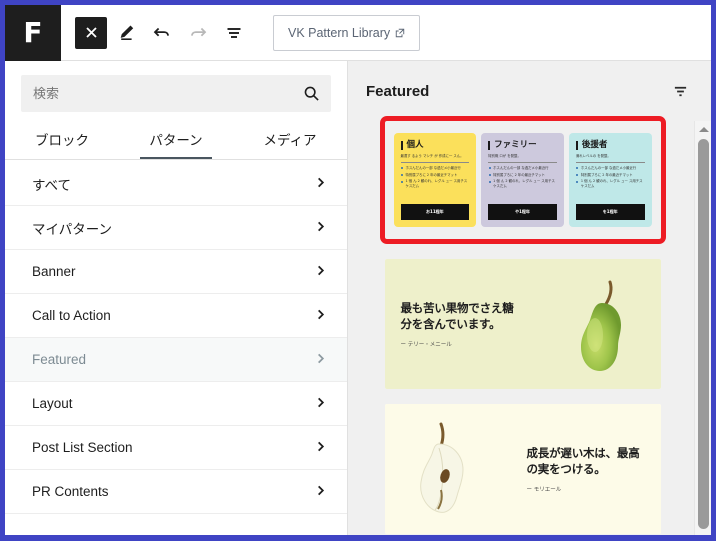  What do you see at coordinates (610, 158) in the screenshot?
I see `pricing-card-subtitle: 満れレベルの を発整。` at bounding box center [610, 158].